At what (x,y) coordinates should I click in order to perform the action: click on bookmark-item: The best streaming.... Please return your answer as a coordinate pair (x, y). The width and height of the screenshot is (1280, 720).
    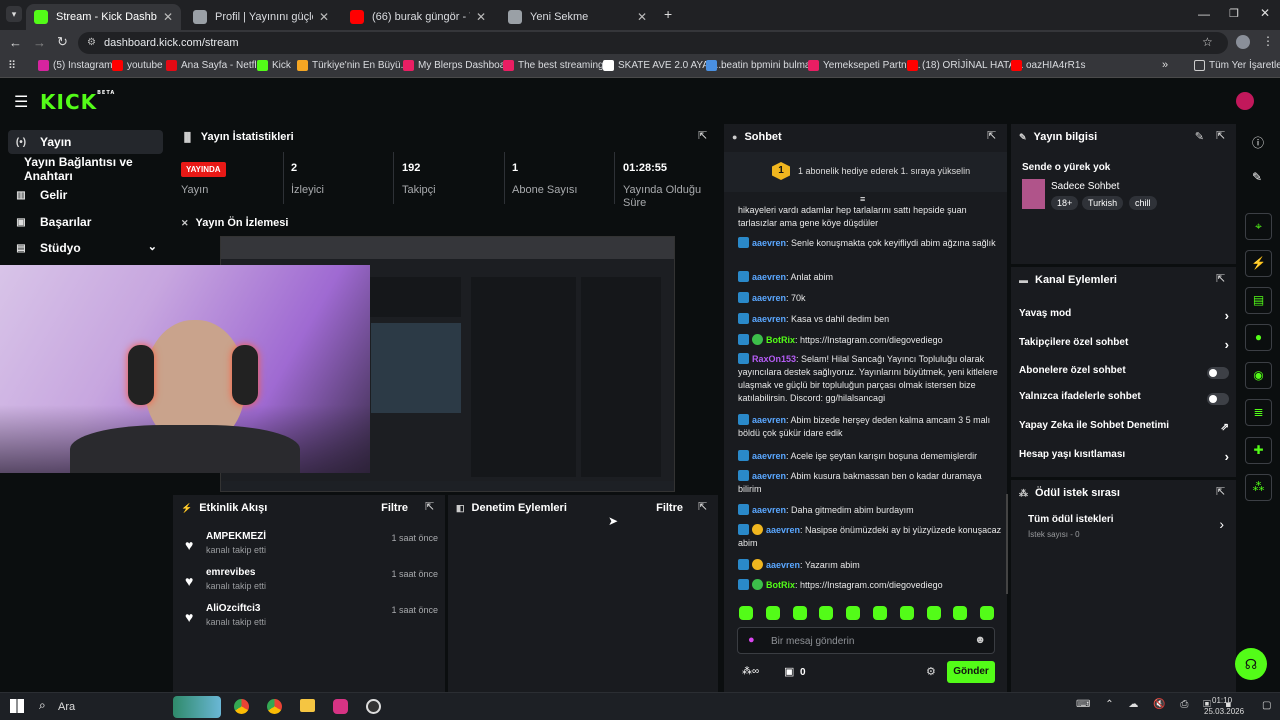
    Looking at the image, I should click on (557, 65).